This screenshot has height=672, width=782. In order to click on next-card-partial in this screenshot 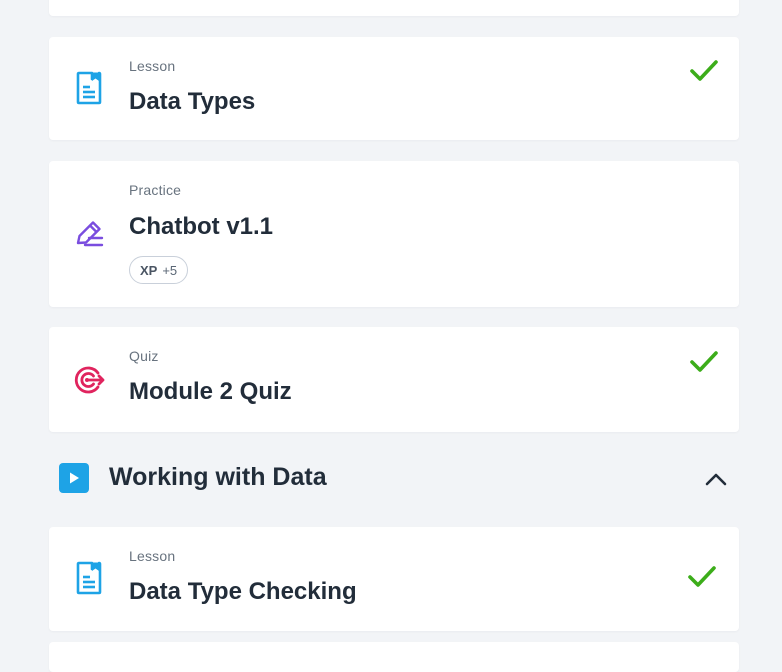, I will do `click(394, 657)`.